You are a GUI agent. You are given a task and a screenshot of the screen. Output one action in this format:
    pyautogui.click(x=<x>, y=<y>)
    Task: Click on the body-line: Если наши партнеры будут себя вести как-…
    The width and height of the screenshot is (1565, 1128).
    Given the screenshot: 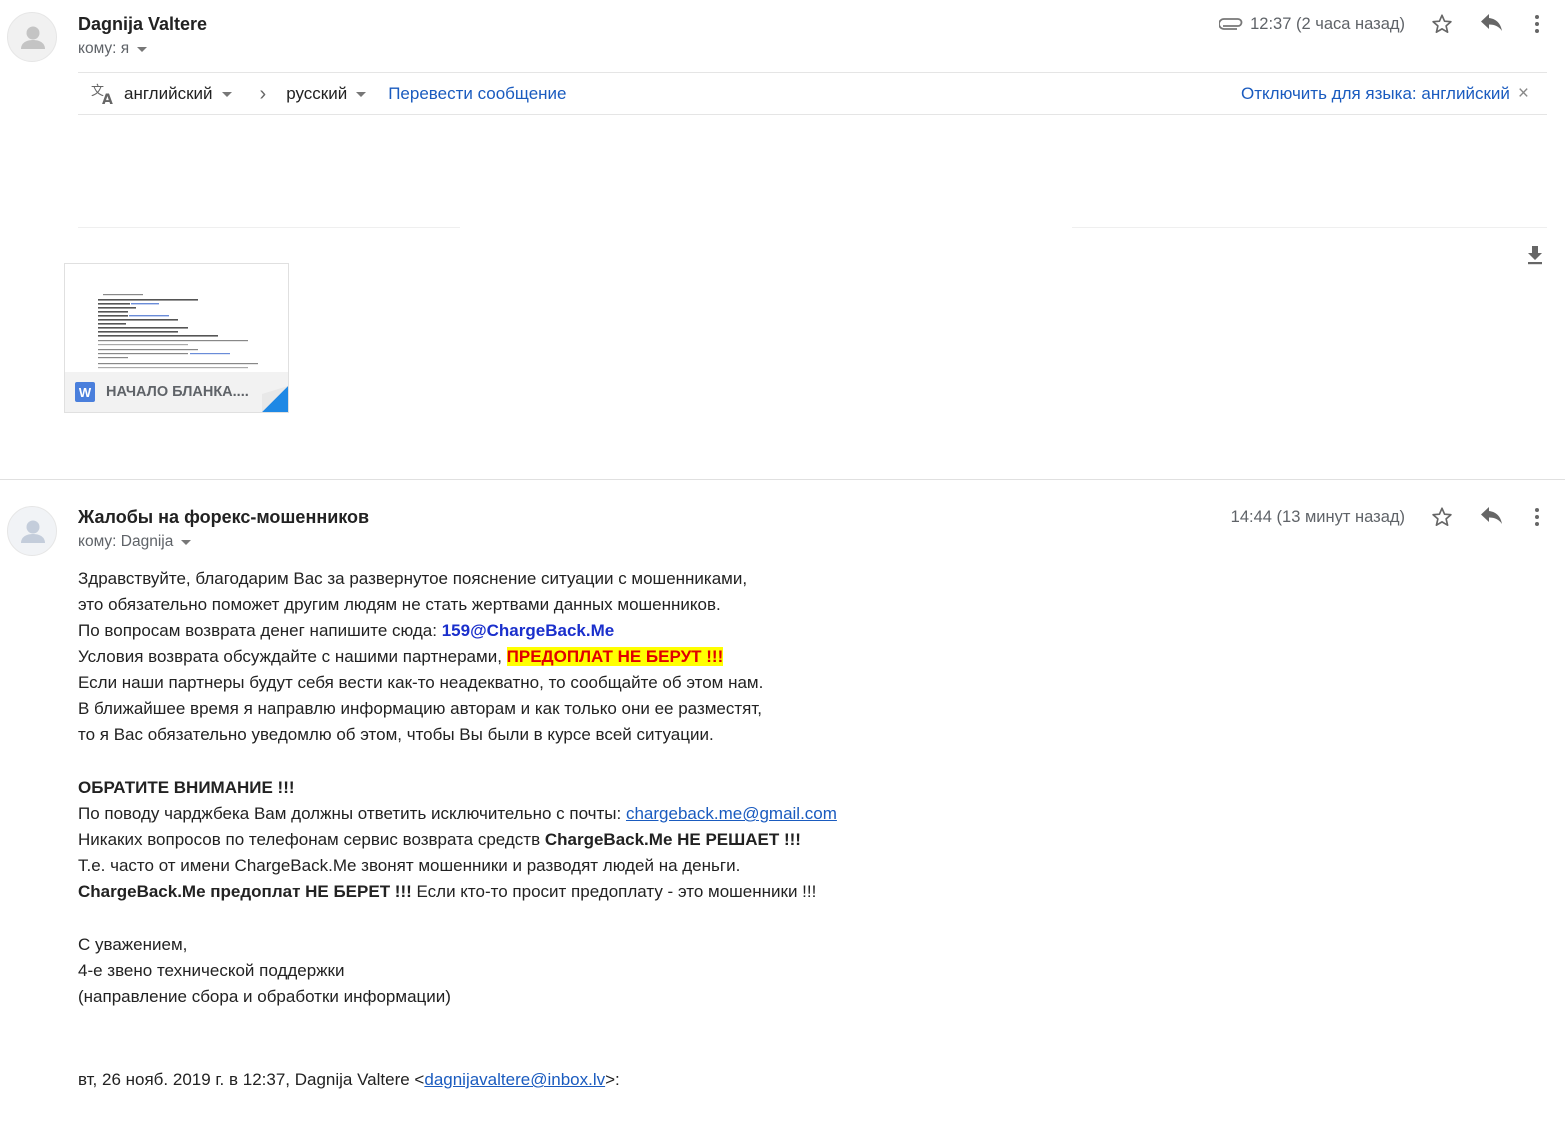 What is the action you would take?
    pyautogui.click(x=421, y=682)
    